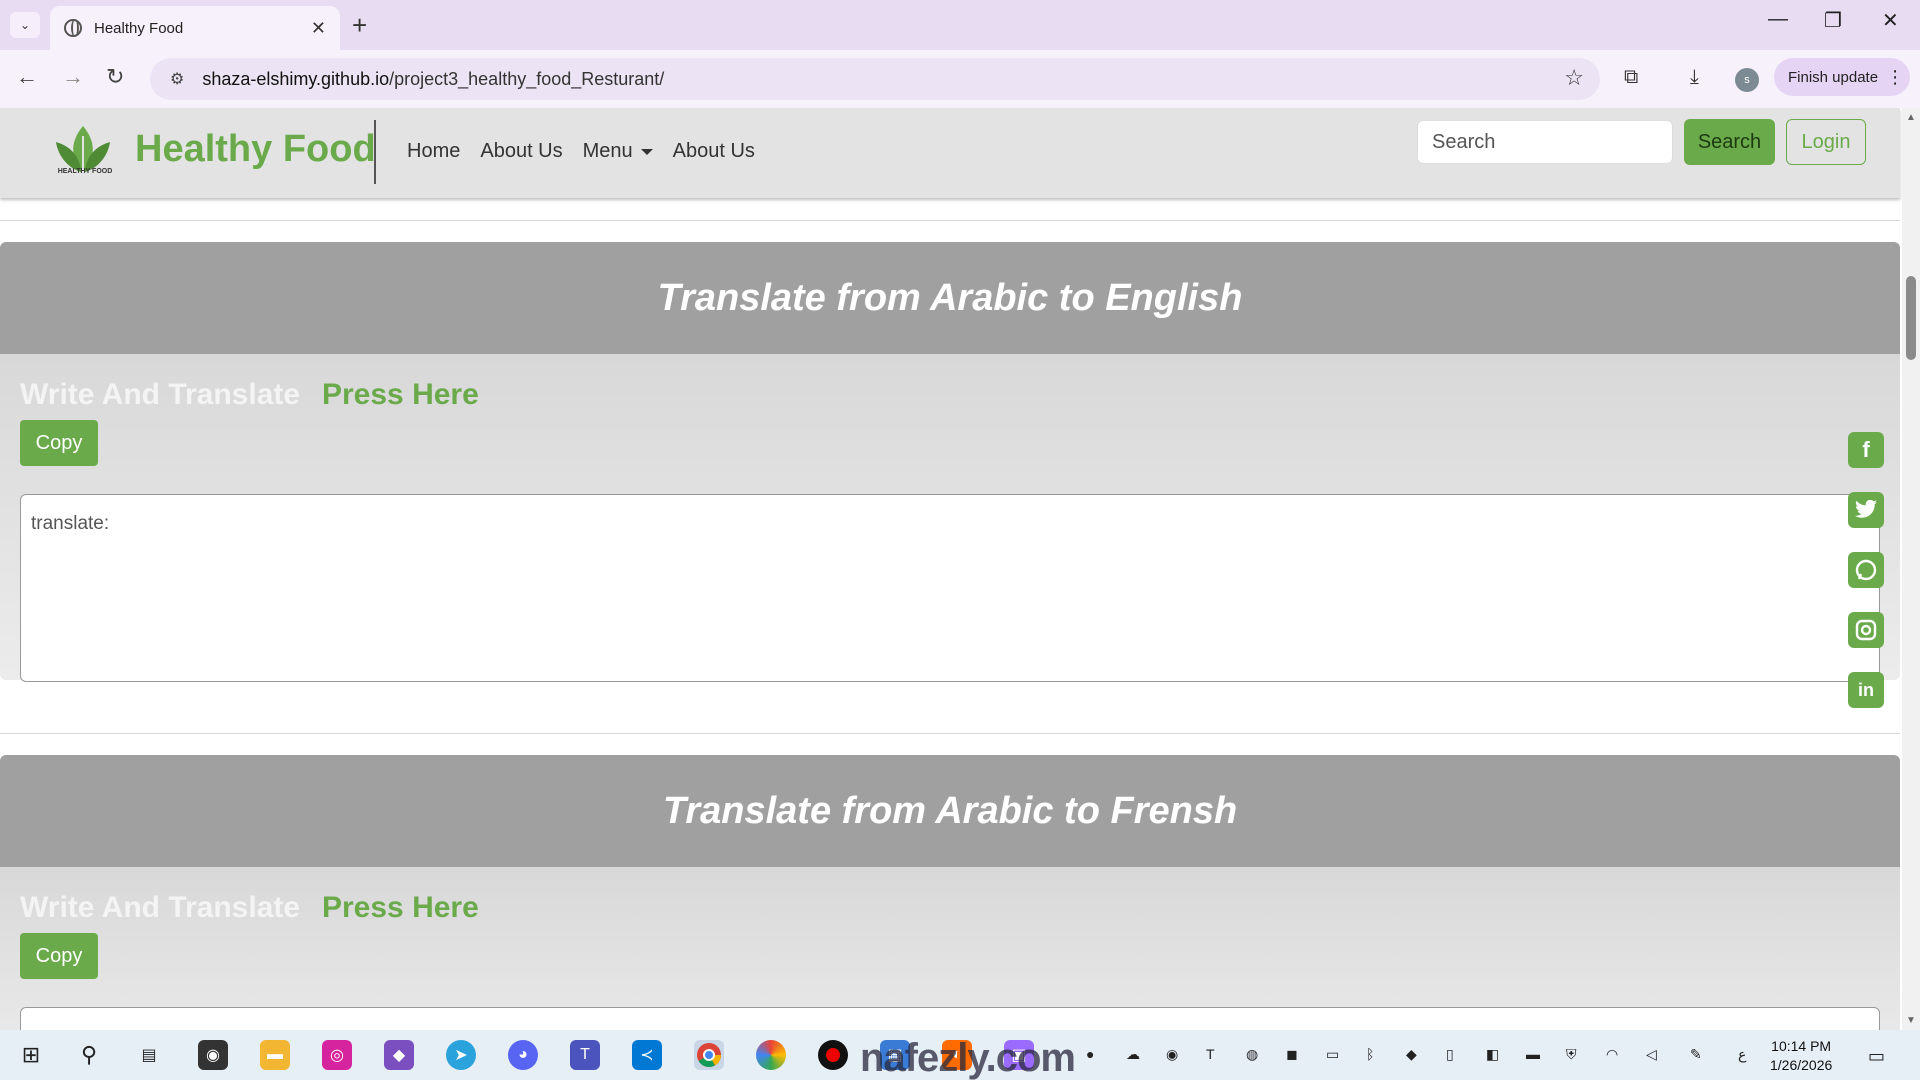 This screenshot has height=1081, width=1920. What do you see at coordinates (960, 25) in the screenshot?
I see `browser-tabstrip: ⌄ Healthy Food ✕ + — ❐ ✕` at bounding box center [960, 25].